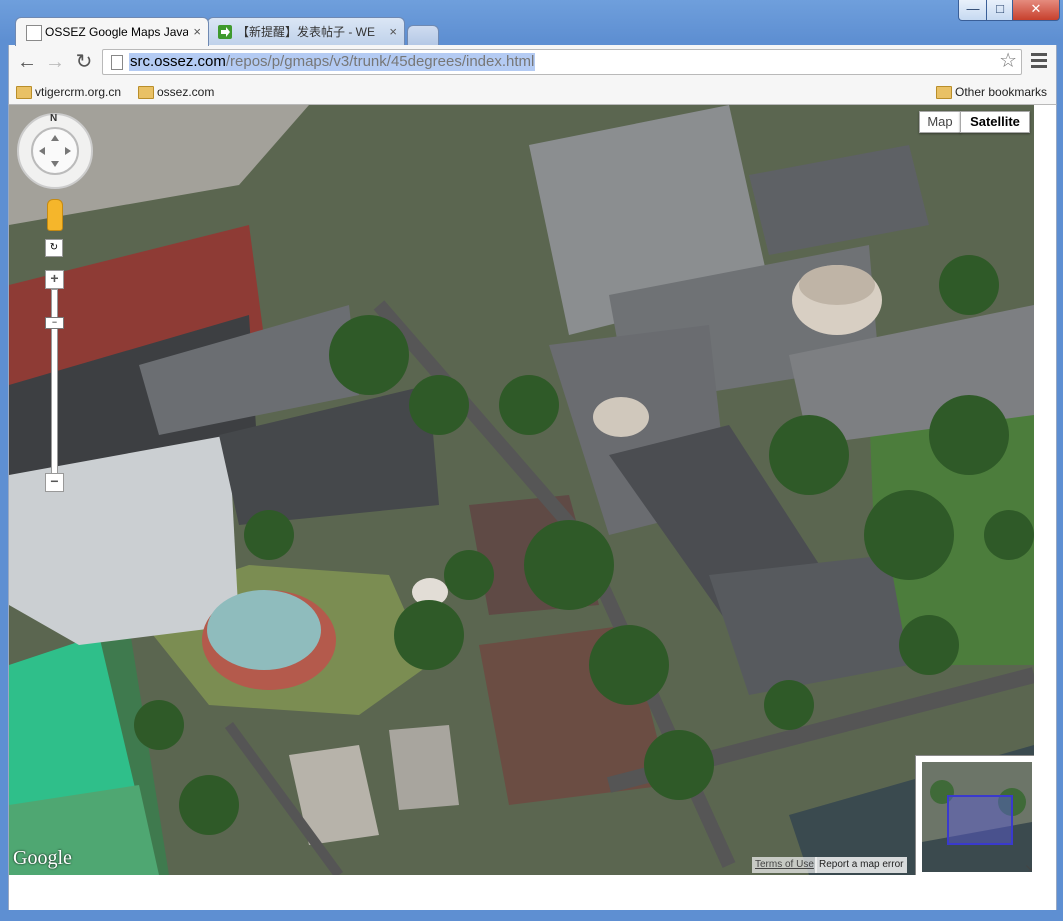 Image resolution: width=1063 pixels, height=921 pixels. I want to click on page-favicon-icon, so click(34, 33).